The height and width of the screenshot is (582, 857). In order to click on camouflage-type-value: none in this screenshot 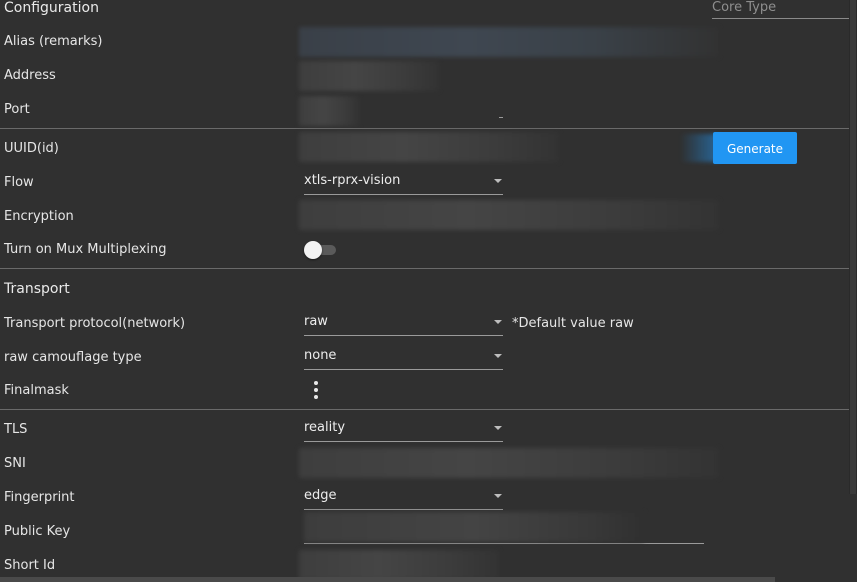, I will do `click(320, 355)`.